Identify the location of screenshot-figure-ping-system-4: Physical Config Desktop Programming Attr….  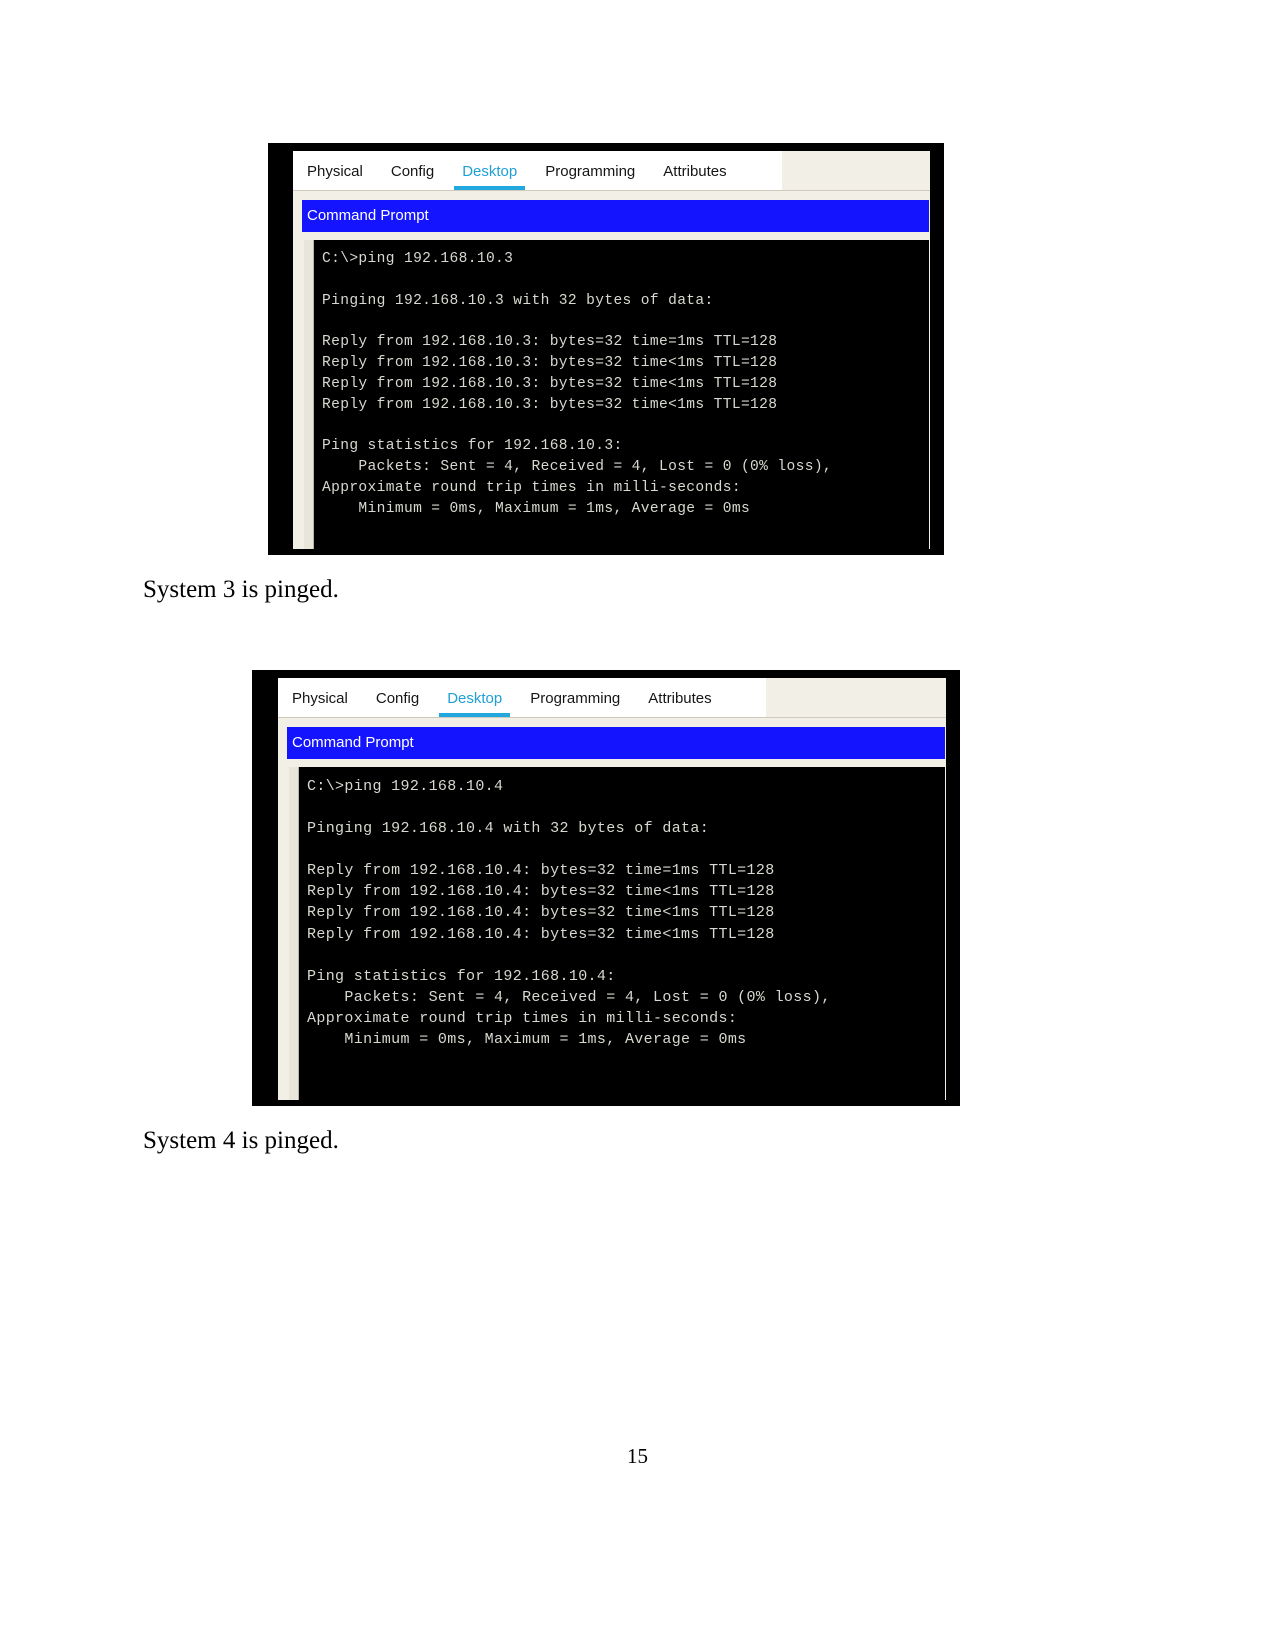
(606, 888).